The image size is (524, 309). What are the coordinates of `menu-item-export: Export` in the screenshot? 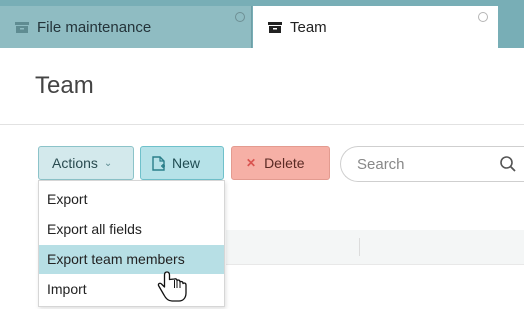 It's located at (131, 199).